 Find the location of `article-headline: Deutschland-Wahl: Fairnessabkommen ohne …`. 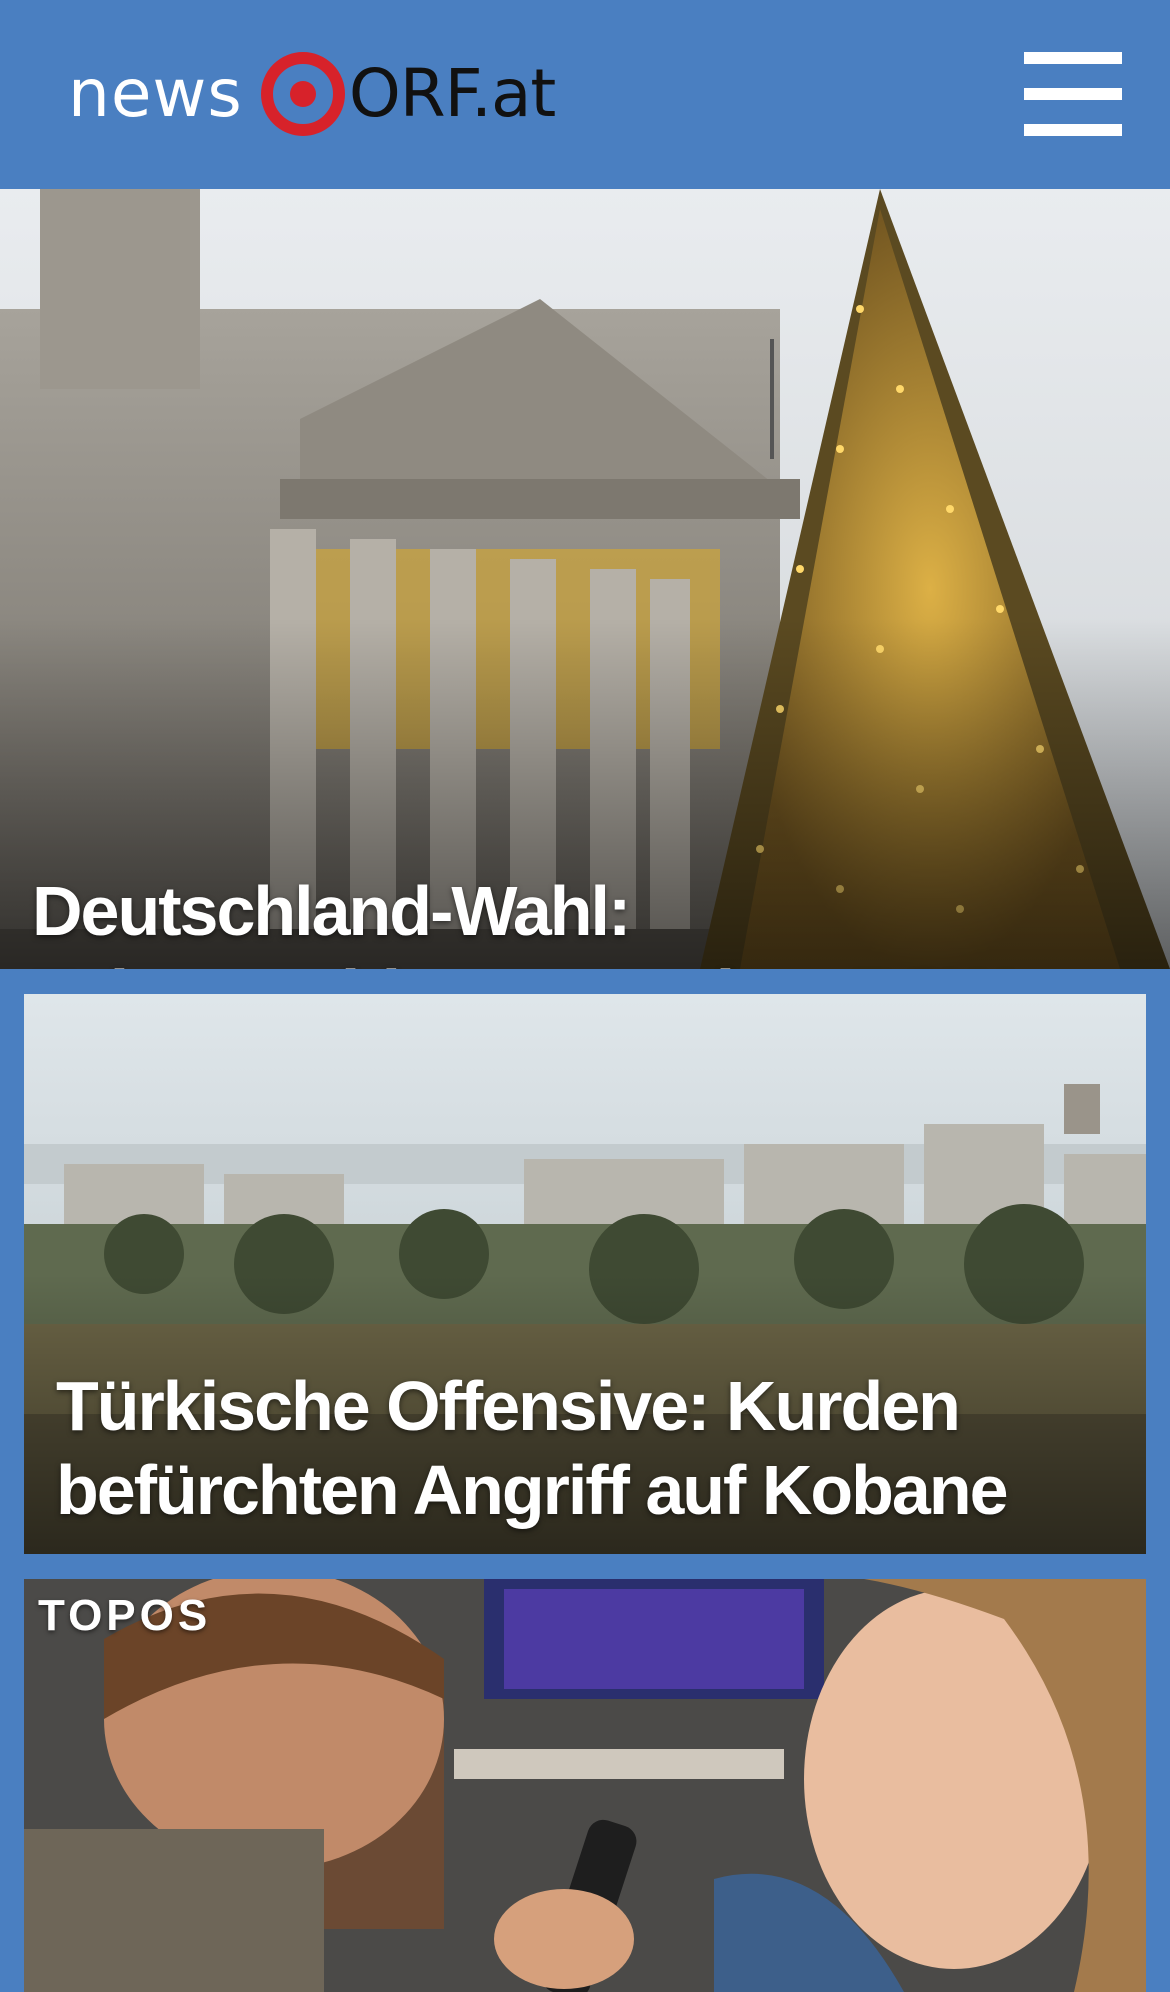

article-headline: Deutschland-Wahl: Fairnessabkommen ohne … is located at coordinates (521, 920).